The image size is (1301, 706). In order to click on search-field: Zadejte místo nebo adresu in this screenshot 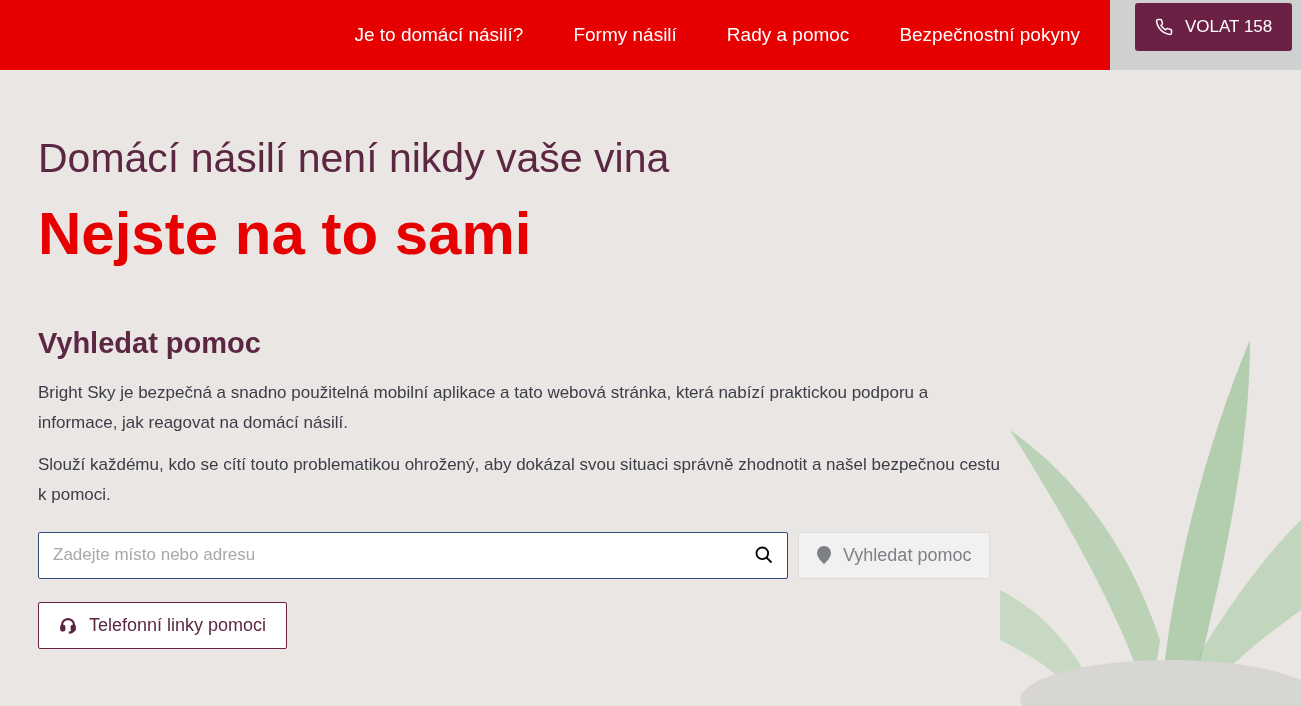, I will do `click(413, 555)`.